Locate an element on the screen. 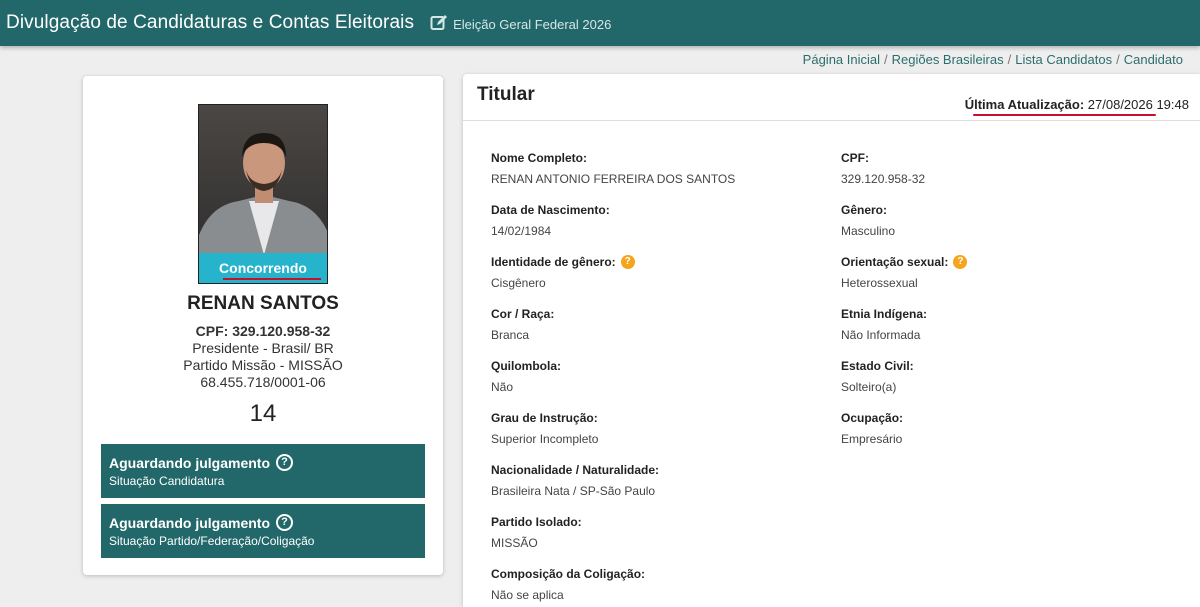 This screenshot has width=1200, height=607. field-gender-identity: Identidade de gênero:? Cisgênero is located at coordinates (563, 272).